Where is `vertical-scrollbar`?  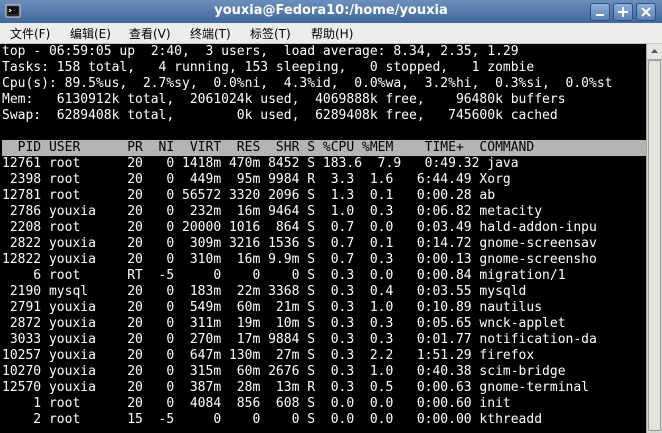
vertical-scrollbar is located at coordinates (654, 238).